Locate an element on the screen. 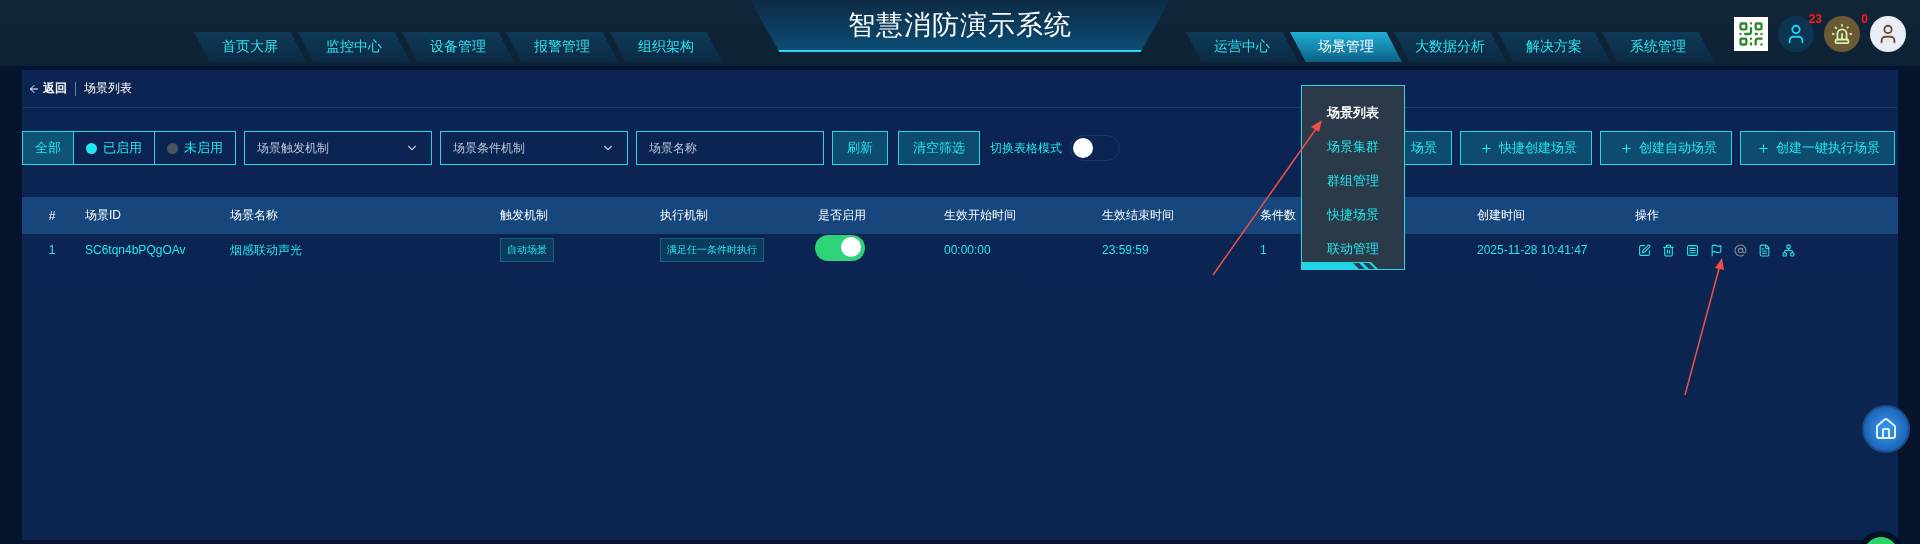  column-header: 生效开始时间 is located at coordinates (980, 215).